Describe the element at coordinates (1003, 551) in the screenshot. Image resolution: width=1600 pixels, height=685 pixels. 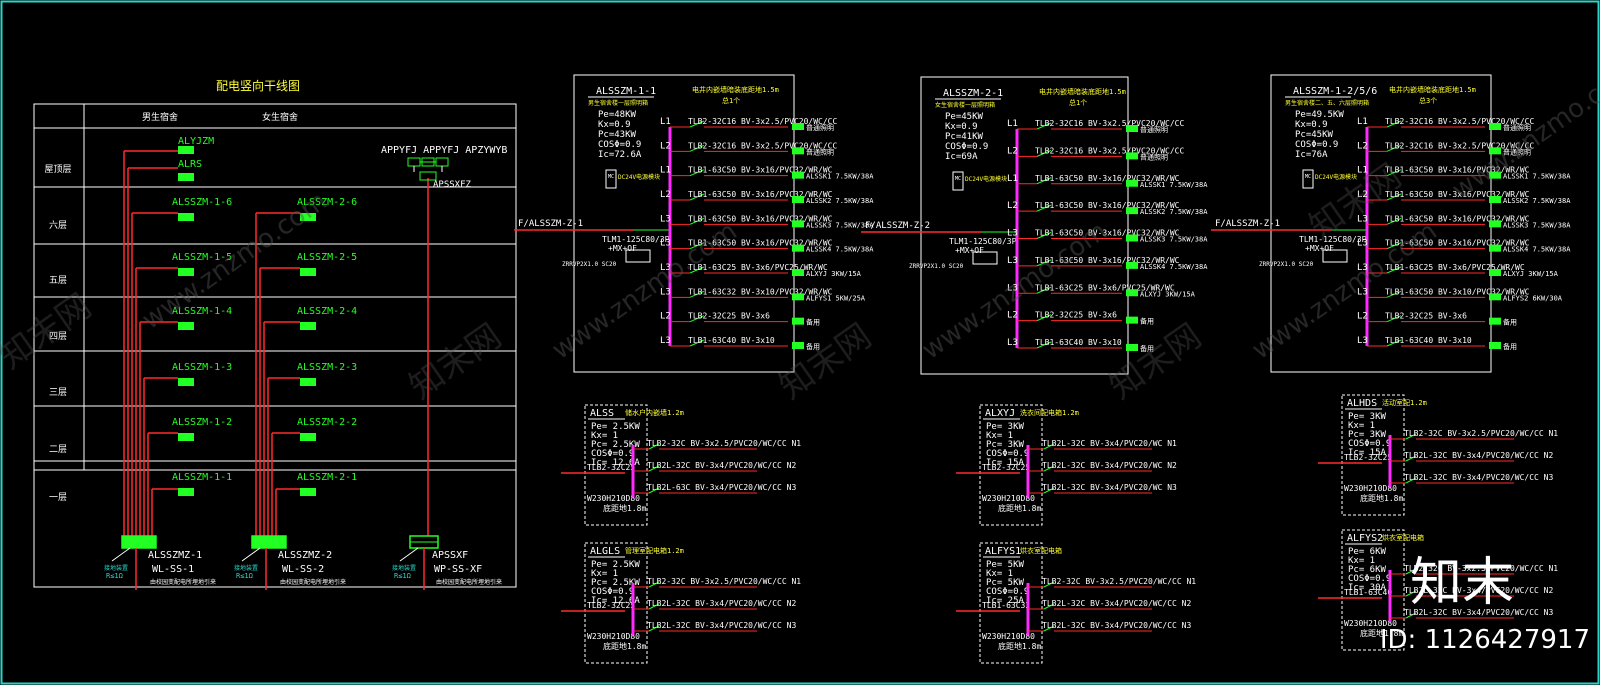
I see `small-box-name: ALFYS1` at that location.